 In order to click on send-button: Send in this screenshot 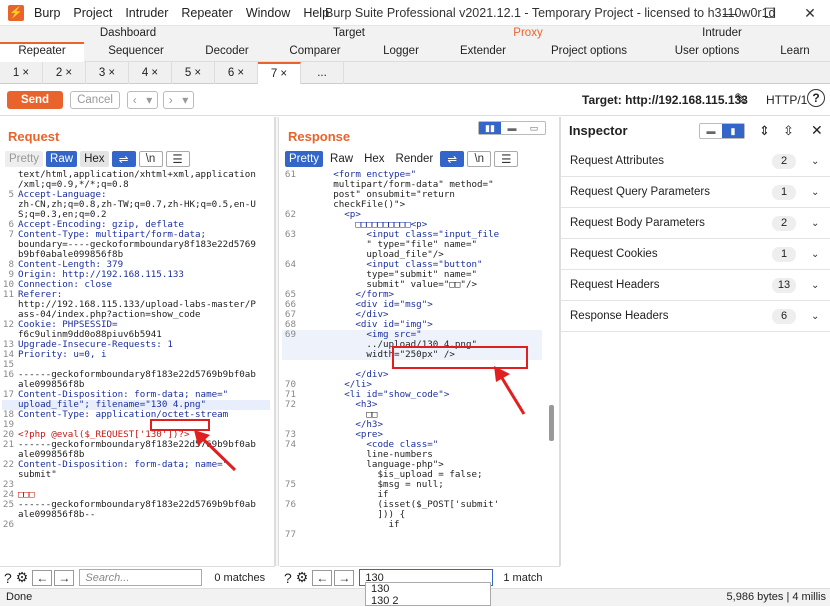, I will do `click(35, 100)`.